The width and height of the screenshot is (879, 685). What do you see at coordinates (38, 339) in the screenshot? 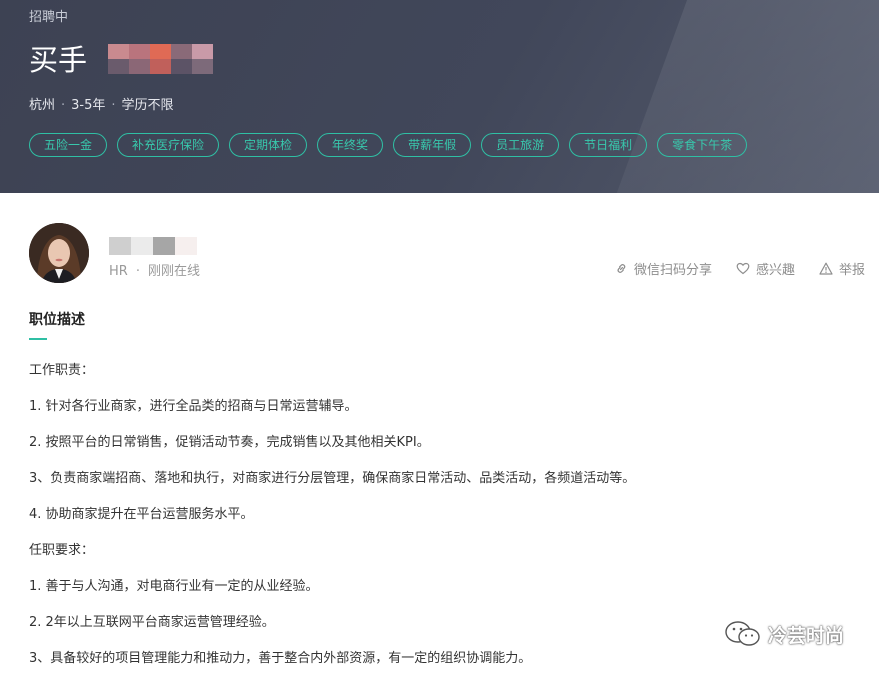
I see `section-underline` at bounding box center [38, 339].